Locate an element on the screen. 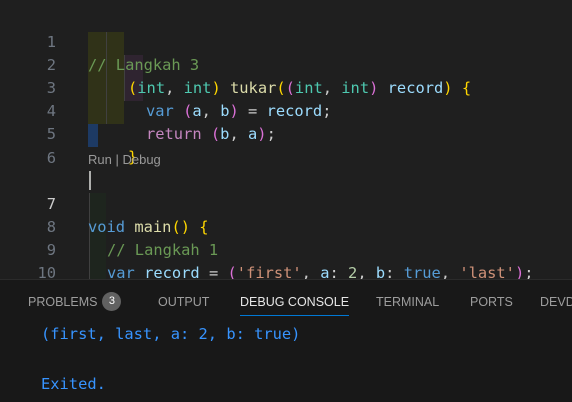 Image resolution: width=572 pixels, height=402 pixels. tab-label: OUTPUT is located at coordinates (184, 302).